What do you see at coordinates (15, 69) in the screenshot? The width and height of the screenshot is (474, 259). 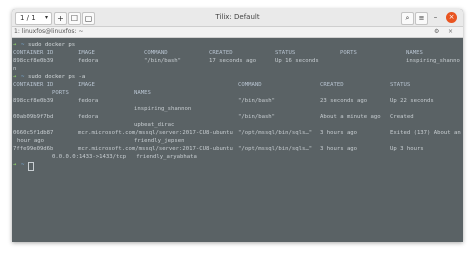 I see `wrapped-text: n` at bounding box center [15, 69].